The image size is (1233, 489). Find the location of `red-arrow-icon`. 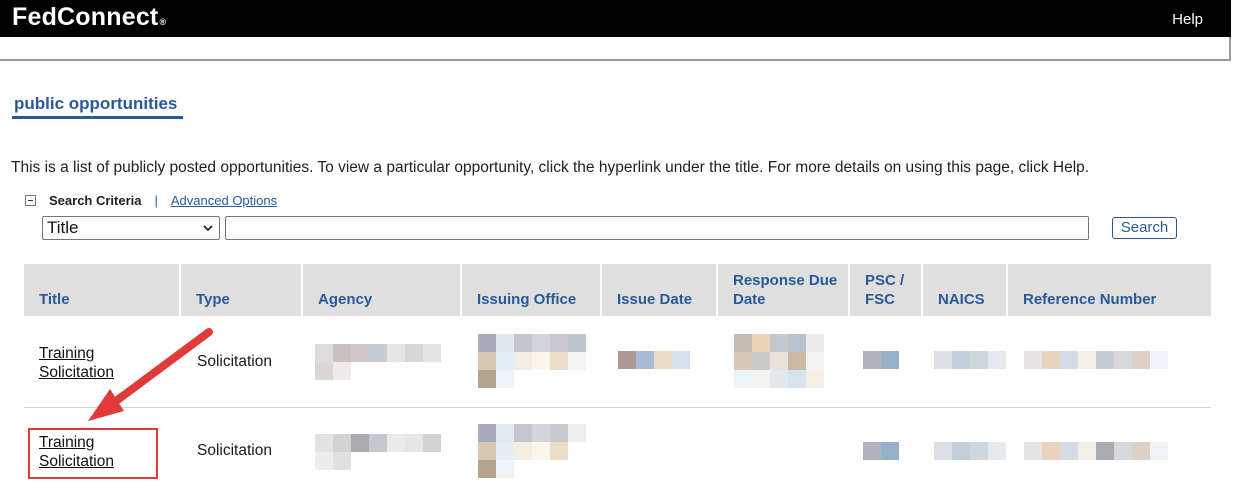

red-arrow-icon is located at coordinates (150, 374).